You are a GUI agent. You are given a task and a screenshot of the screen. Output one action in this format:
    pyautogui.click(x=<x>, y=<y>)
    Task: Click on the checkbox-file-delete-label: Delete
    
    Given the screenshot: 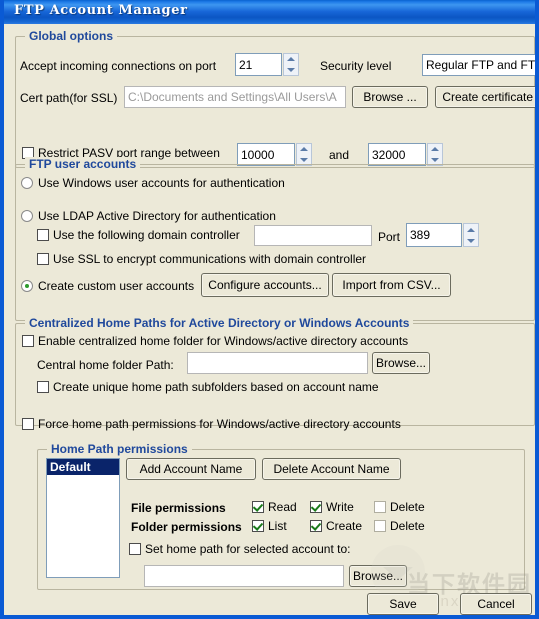 What is the action you would take?
    pyautogui.click(x=407, y=507)
    